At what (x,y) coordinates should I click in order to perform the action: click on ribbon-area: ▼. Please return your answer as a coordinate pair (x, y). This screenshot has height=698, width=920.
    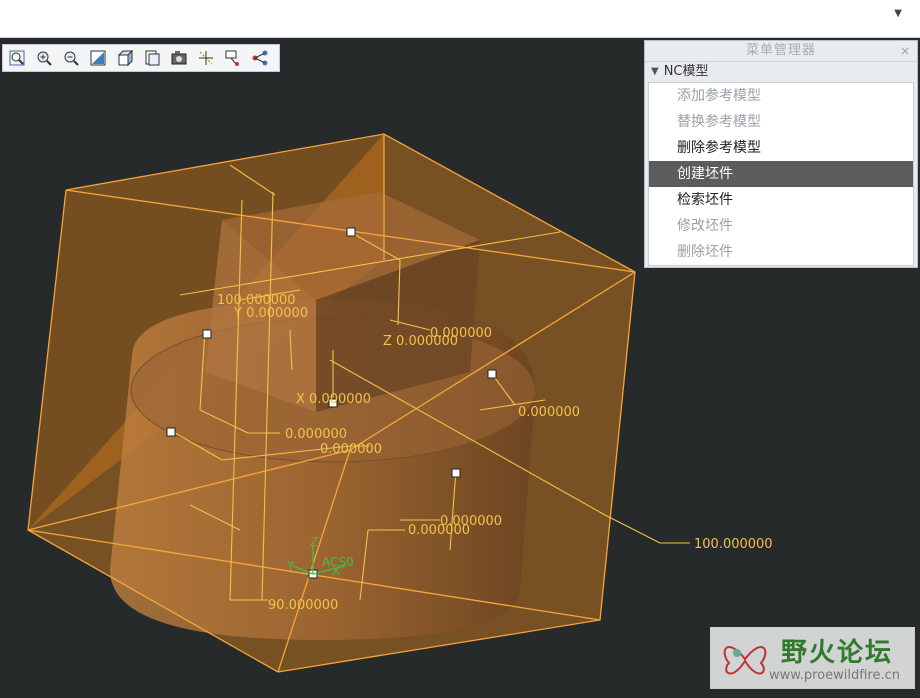
    Looking at the image, I should click on (460, 19).